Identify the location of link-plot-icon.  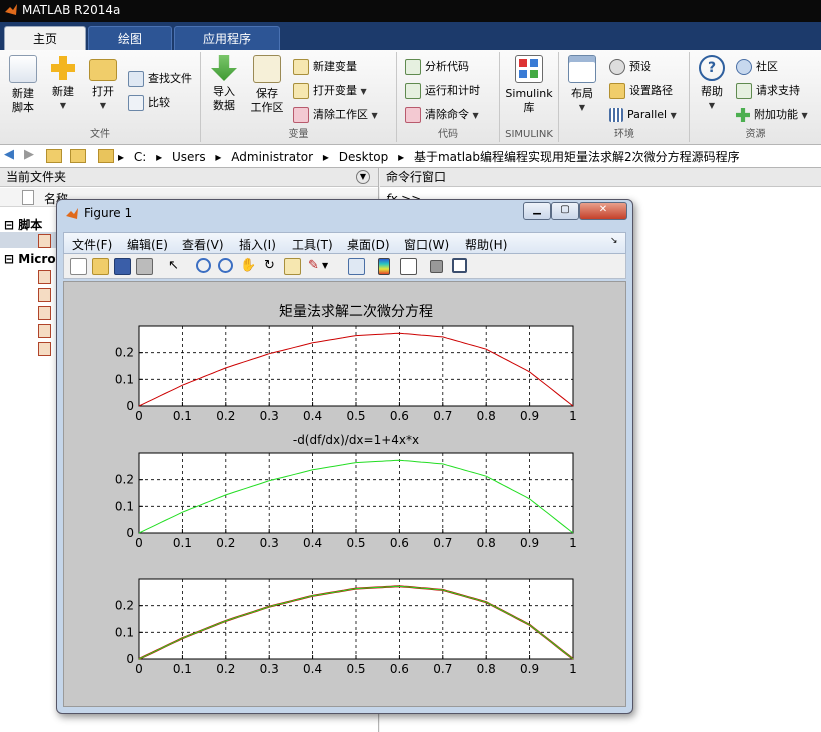
(356, 266).